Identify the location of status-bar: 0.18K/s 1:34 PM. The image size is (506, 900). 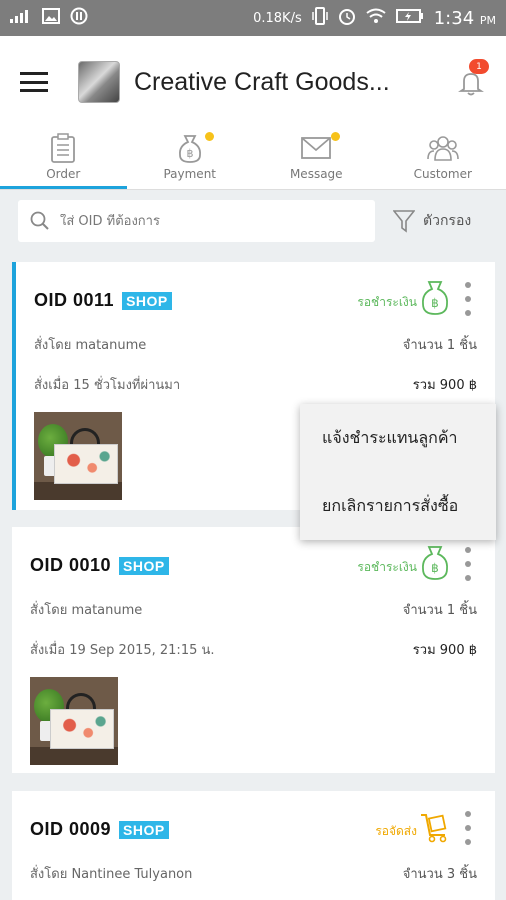
(253, 18).